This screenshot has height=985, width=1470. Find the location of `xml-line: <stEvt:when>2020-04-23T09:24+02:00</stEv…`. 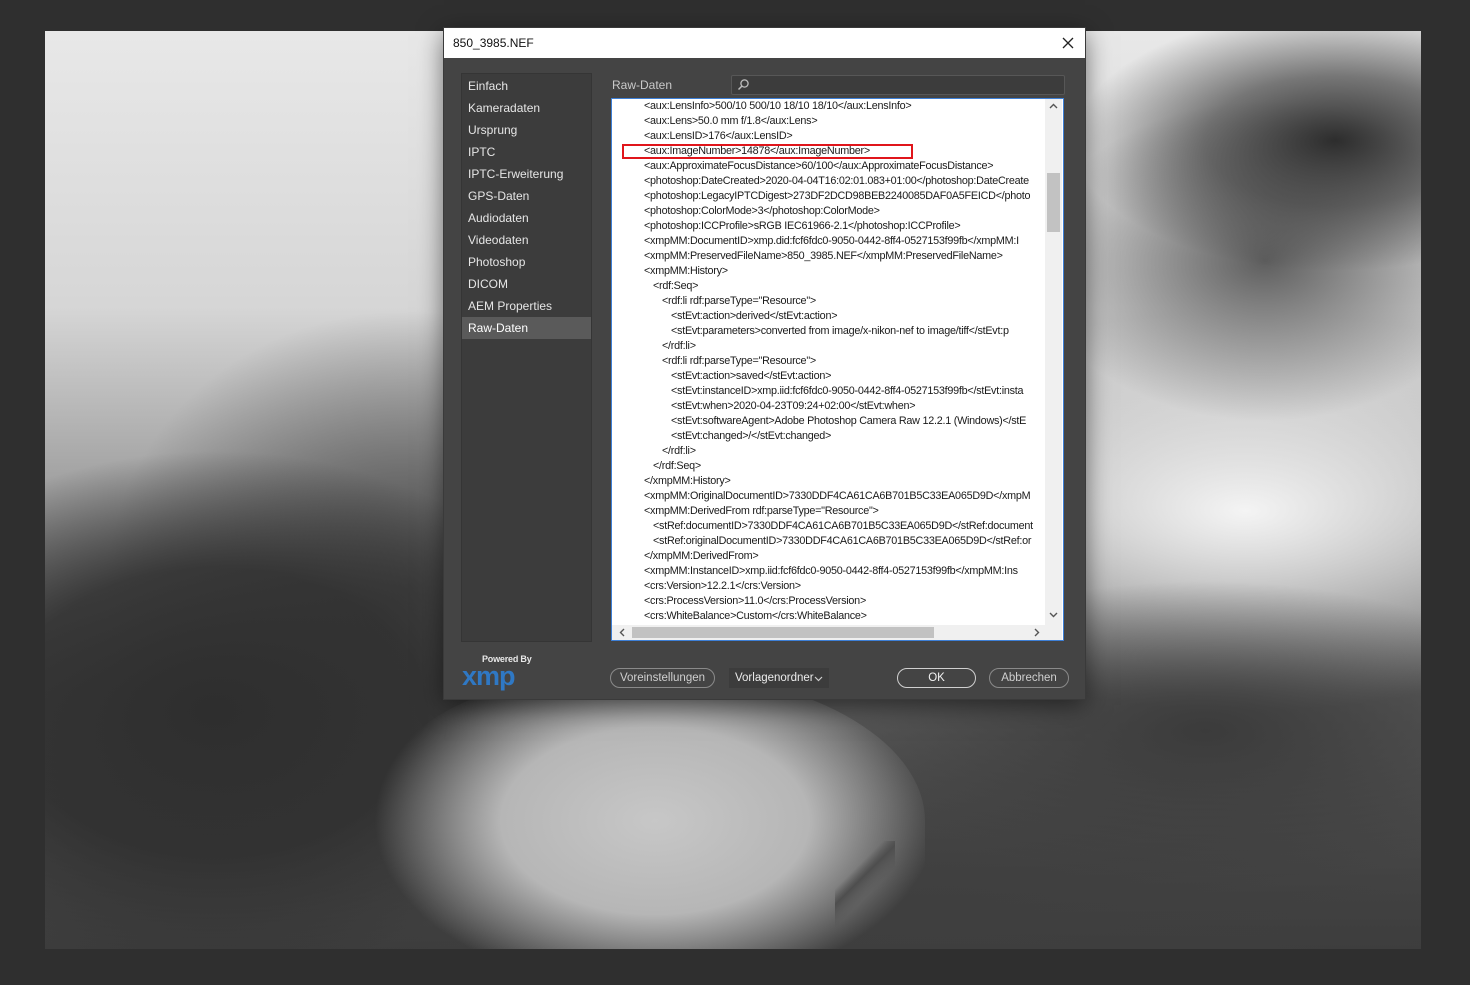

xml-line: <stEvt:when>2020-04-23T09:24+02:00</stEv… is located at coordinates (793, 406).